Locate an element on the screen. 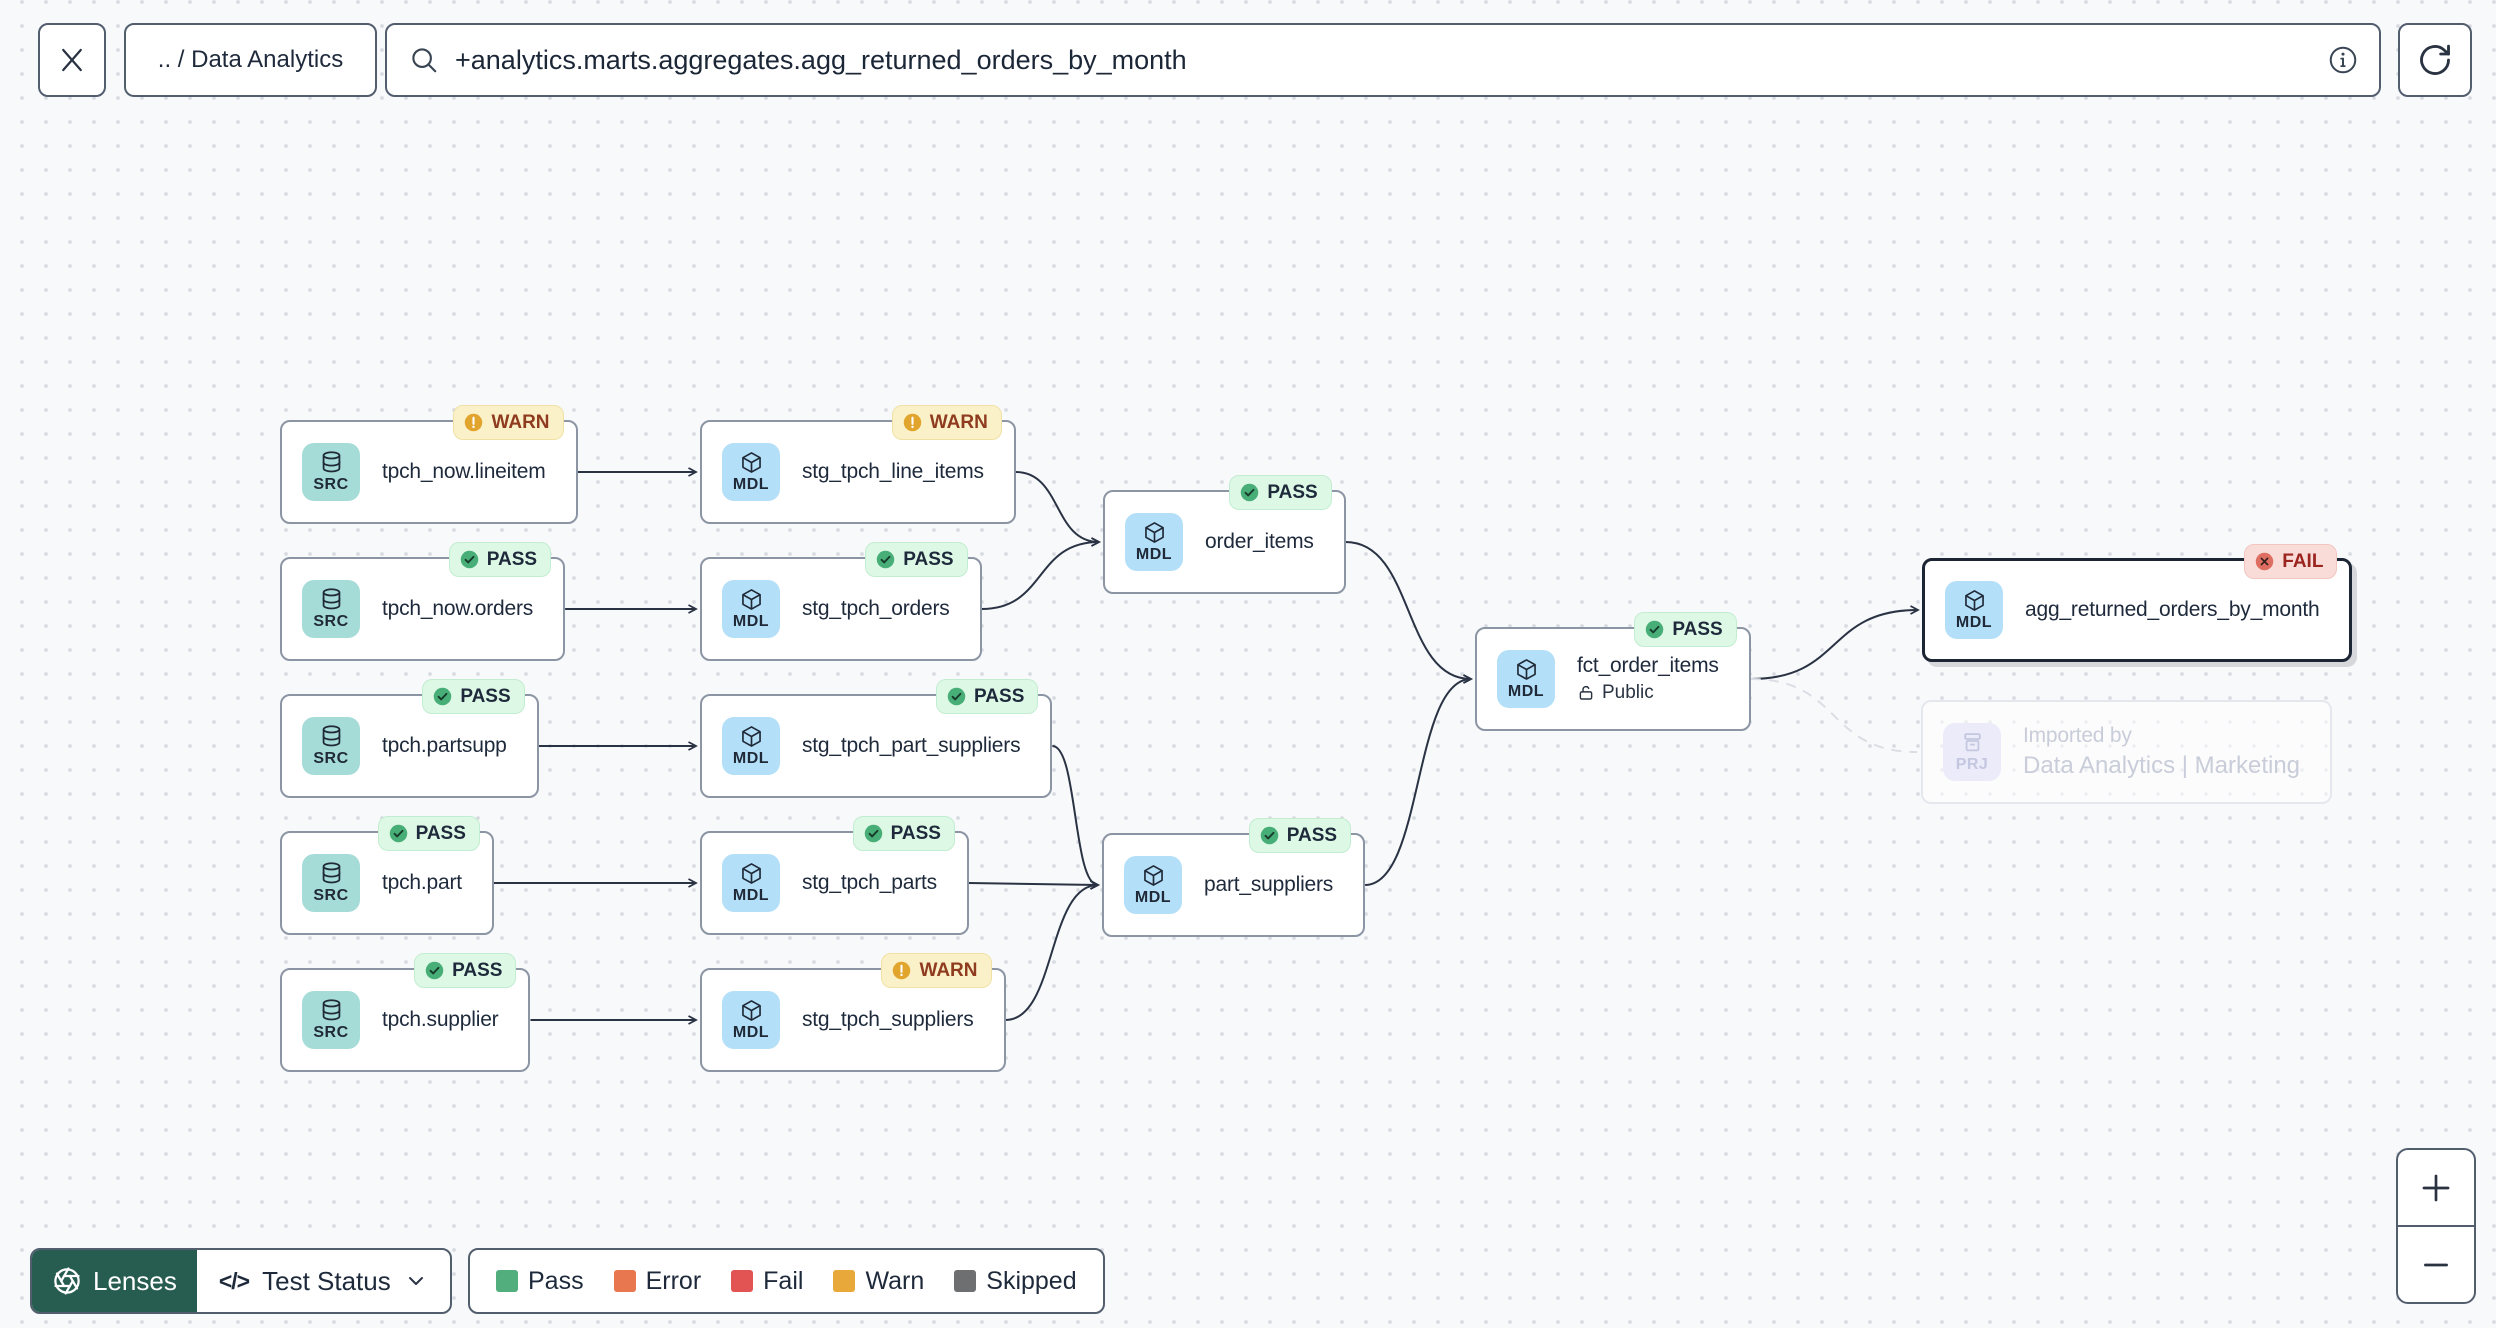 This screenshot has height=1328, width=2496. node-label: stg_tpch_suppliers is located at coordinates (888, 1019).